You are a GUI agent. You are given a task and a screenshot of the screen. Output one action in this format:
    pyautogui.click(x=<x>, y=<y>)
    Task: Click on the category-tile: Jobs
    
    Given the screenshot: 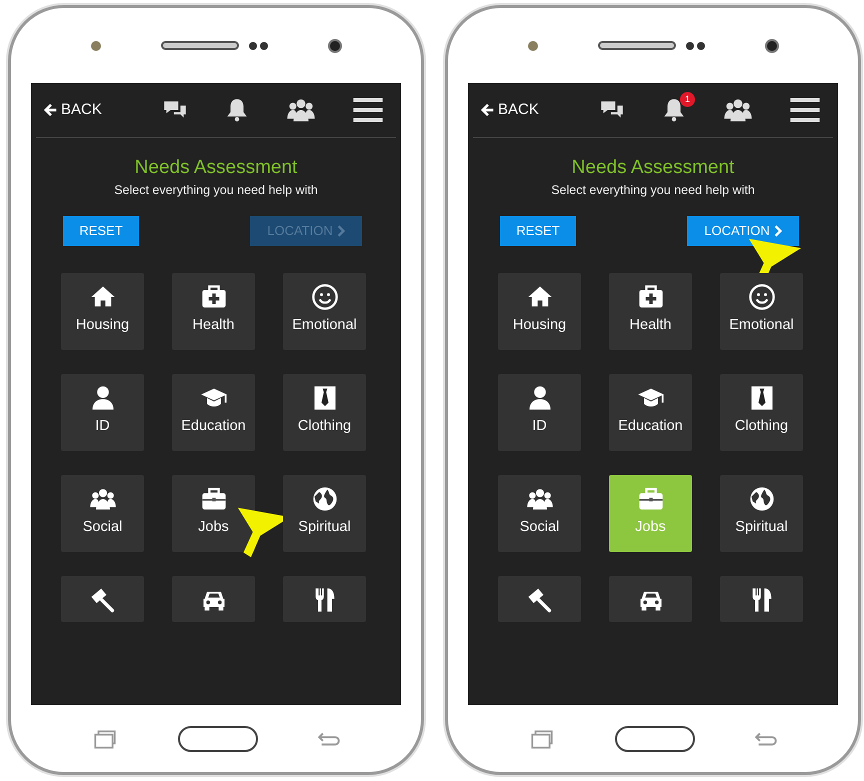 What is the action you would take?
    pyautogui.click(x=213, y=513)
    